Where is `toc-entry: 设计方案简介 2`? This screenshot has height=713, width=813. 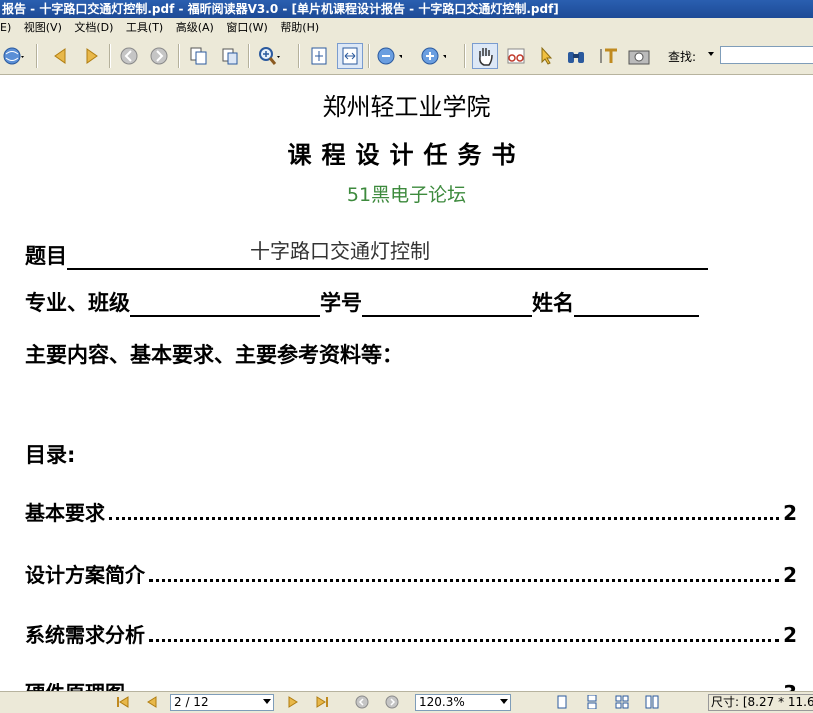
toc-entry: 设计方案简介 2 is located at coordinates (411, 573).